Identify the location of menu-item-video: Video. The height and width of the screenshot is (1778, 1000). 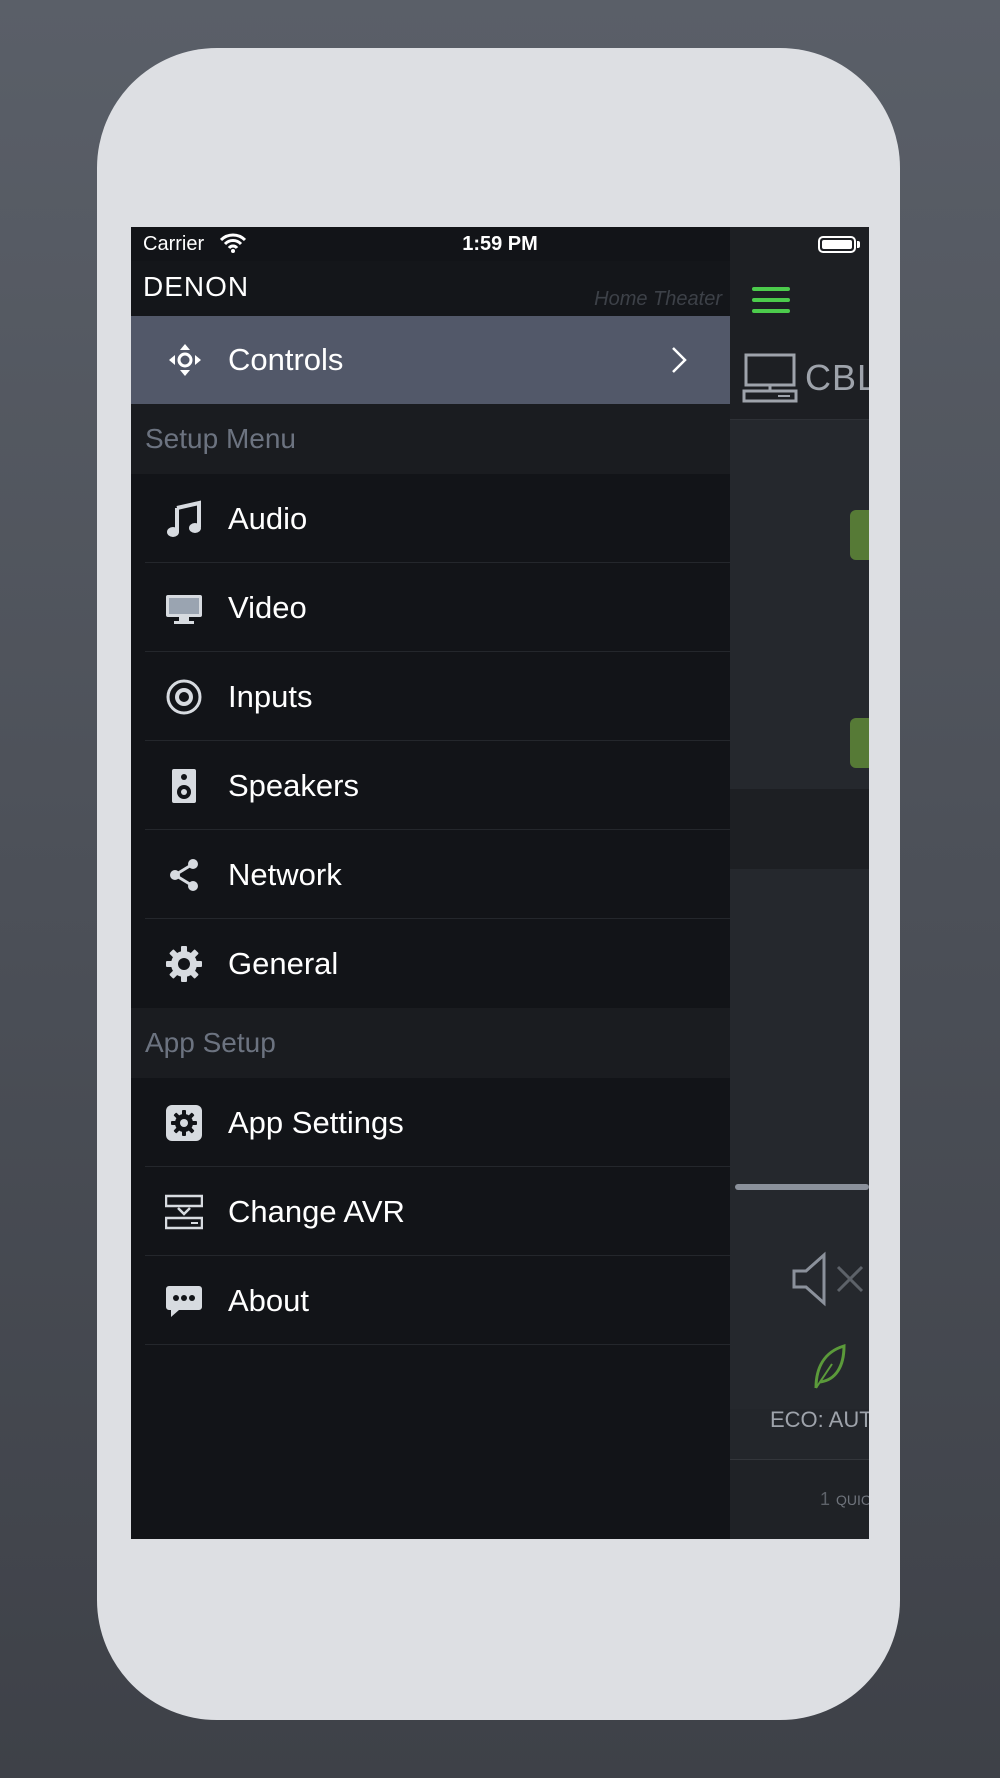
(430, 607).